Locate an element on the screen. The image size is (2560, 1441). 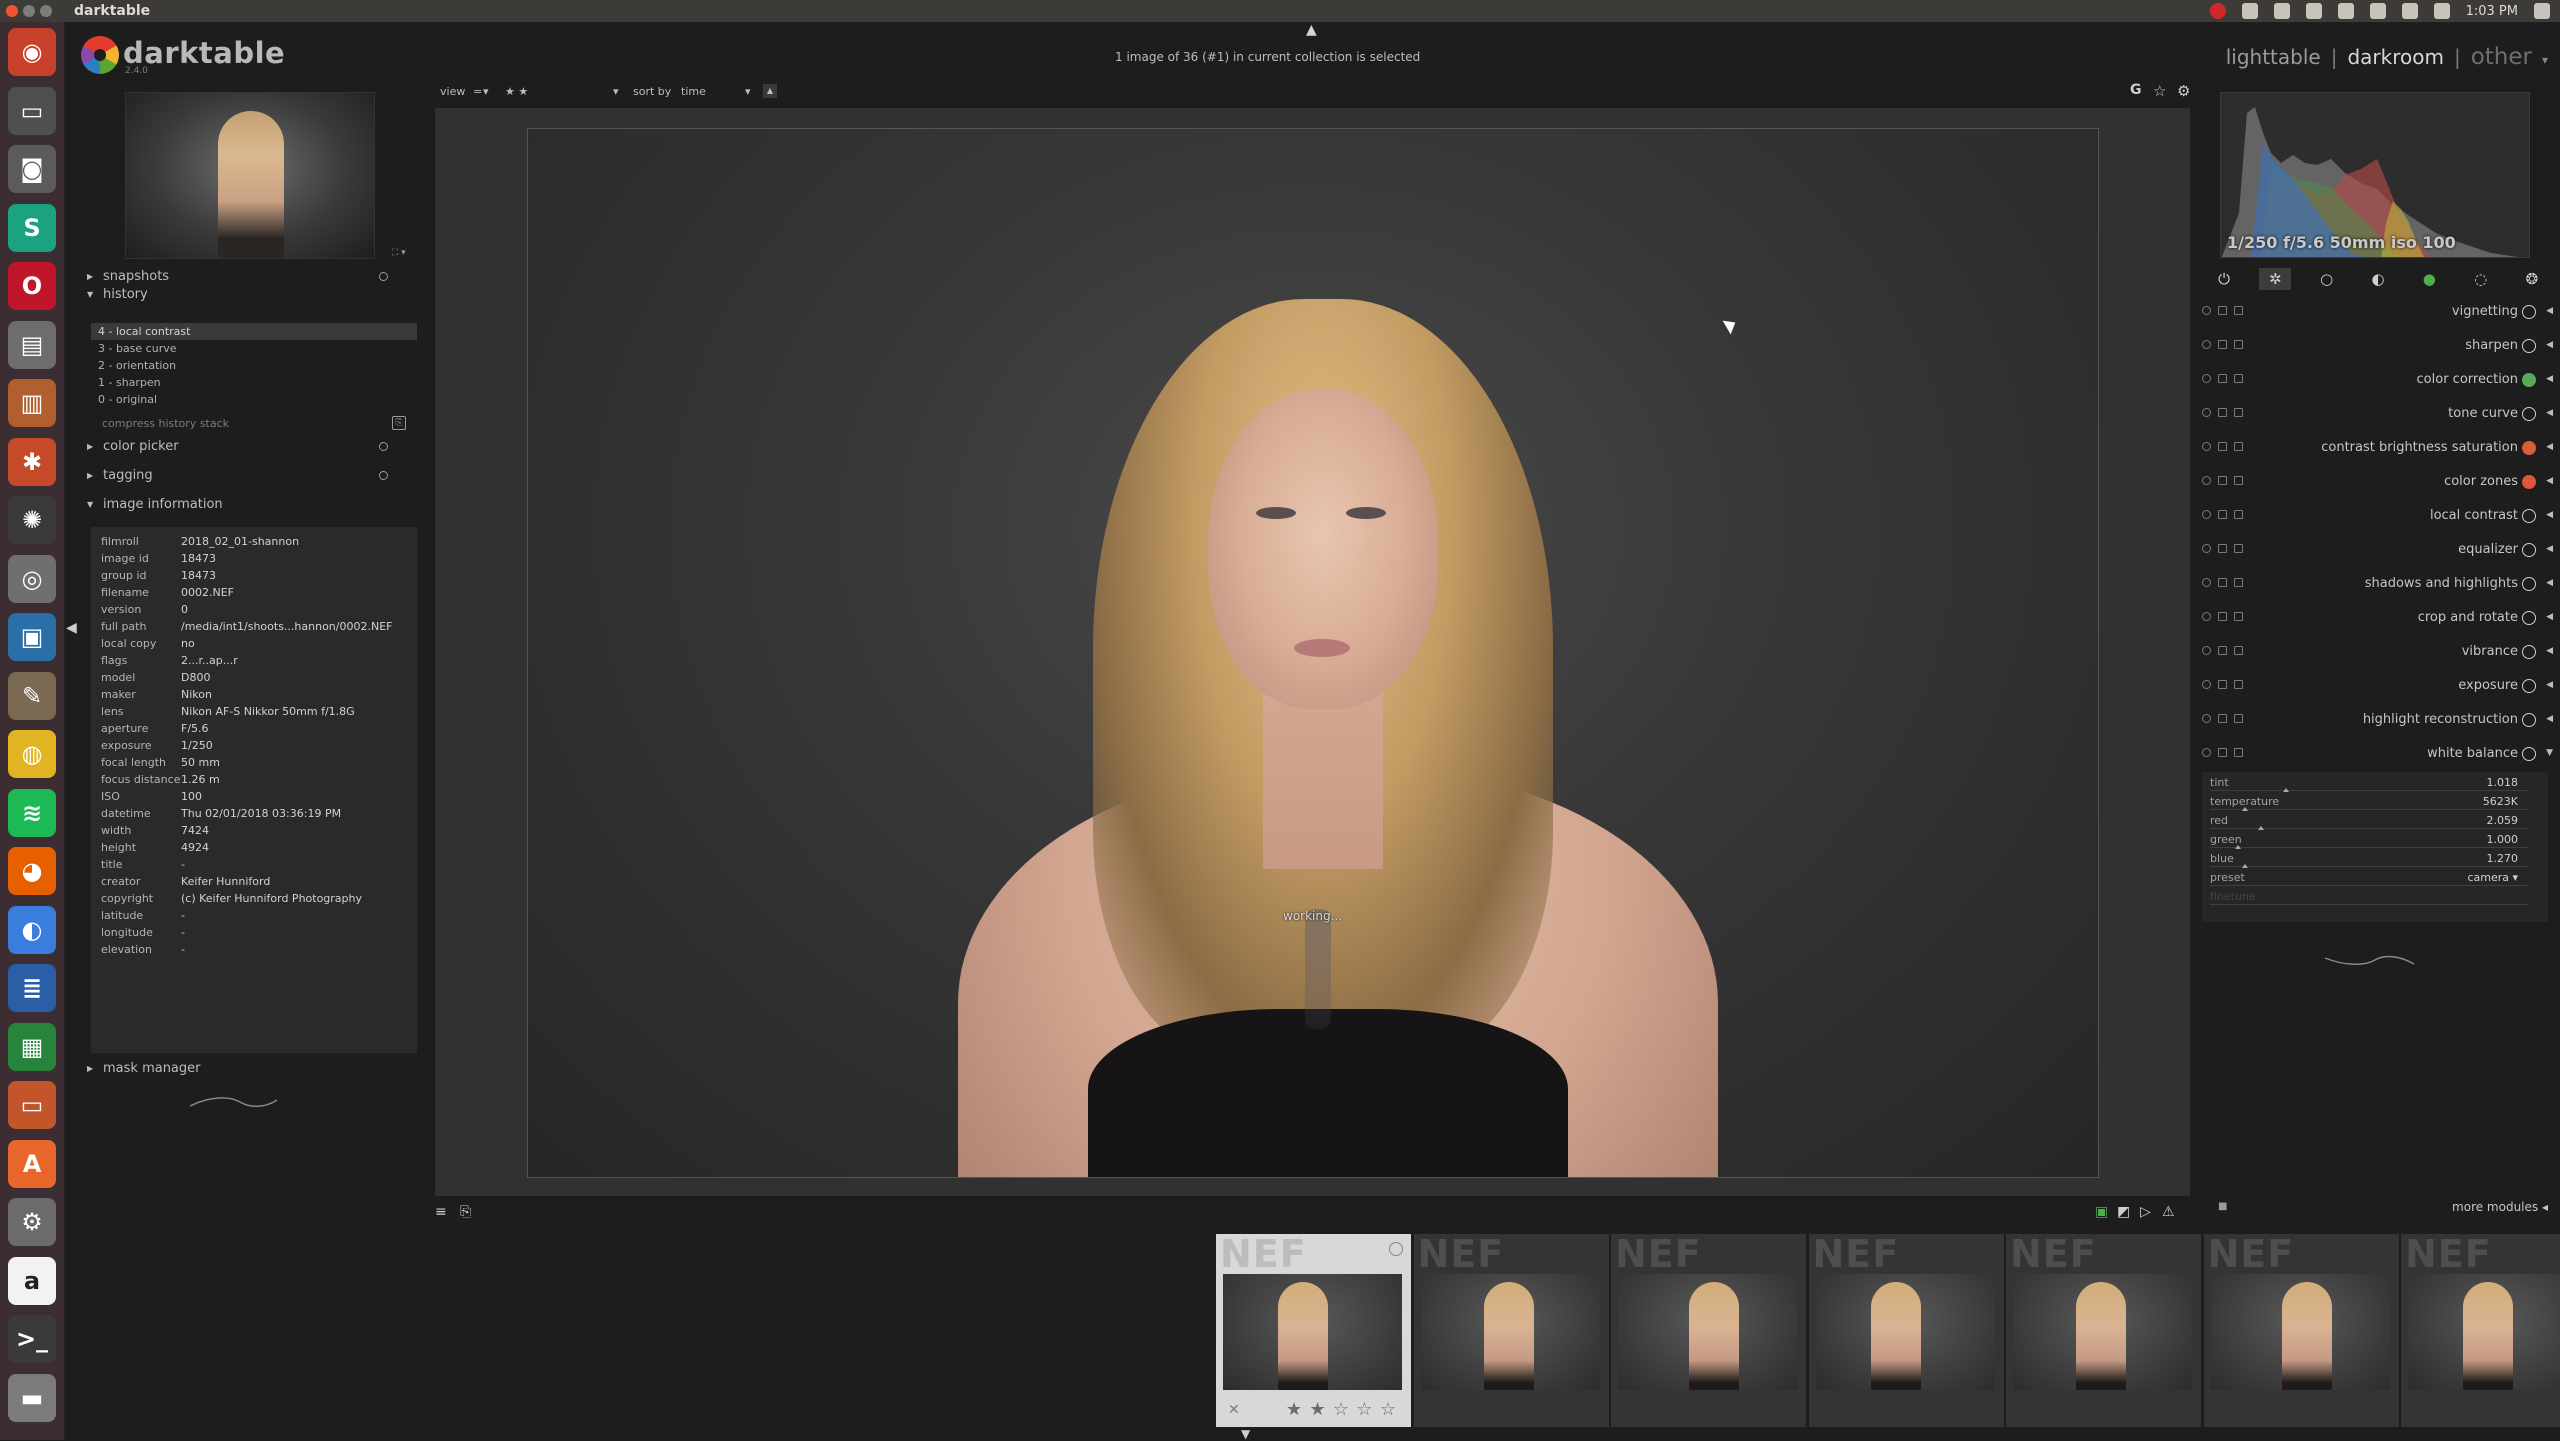
color-picker-section: ▶ color picker is located at coordinates (133, 446).